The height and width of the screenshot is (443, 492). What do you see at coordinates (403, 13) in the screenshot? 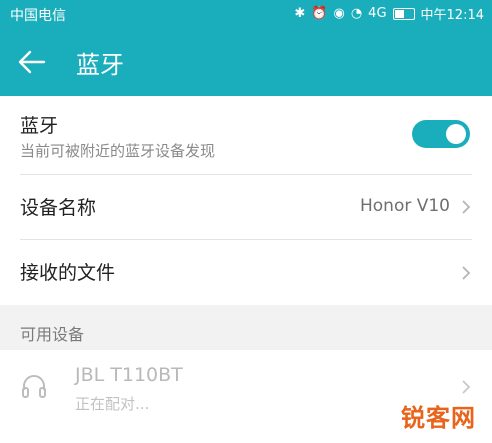
I see `battery-icon` at bounding box center [403, 13].